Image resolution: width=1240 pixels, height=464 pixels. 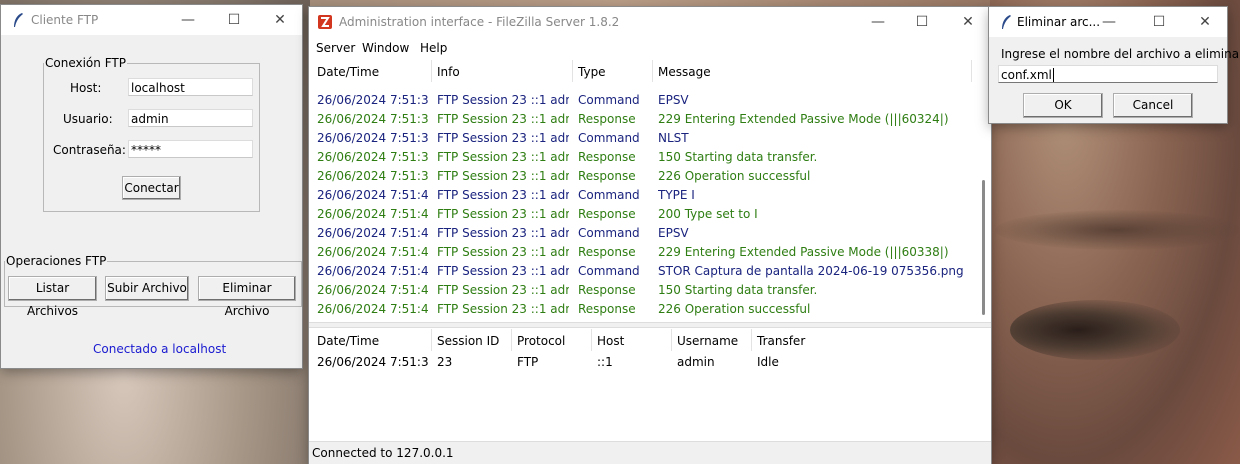 I want to click on connection-status: Conectado a localhost, so click(x=160, y=349).